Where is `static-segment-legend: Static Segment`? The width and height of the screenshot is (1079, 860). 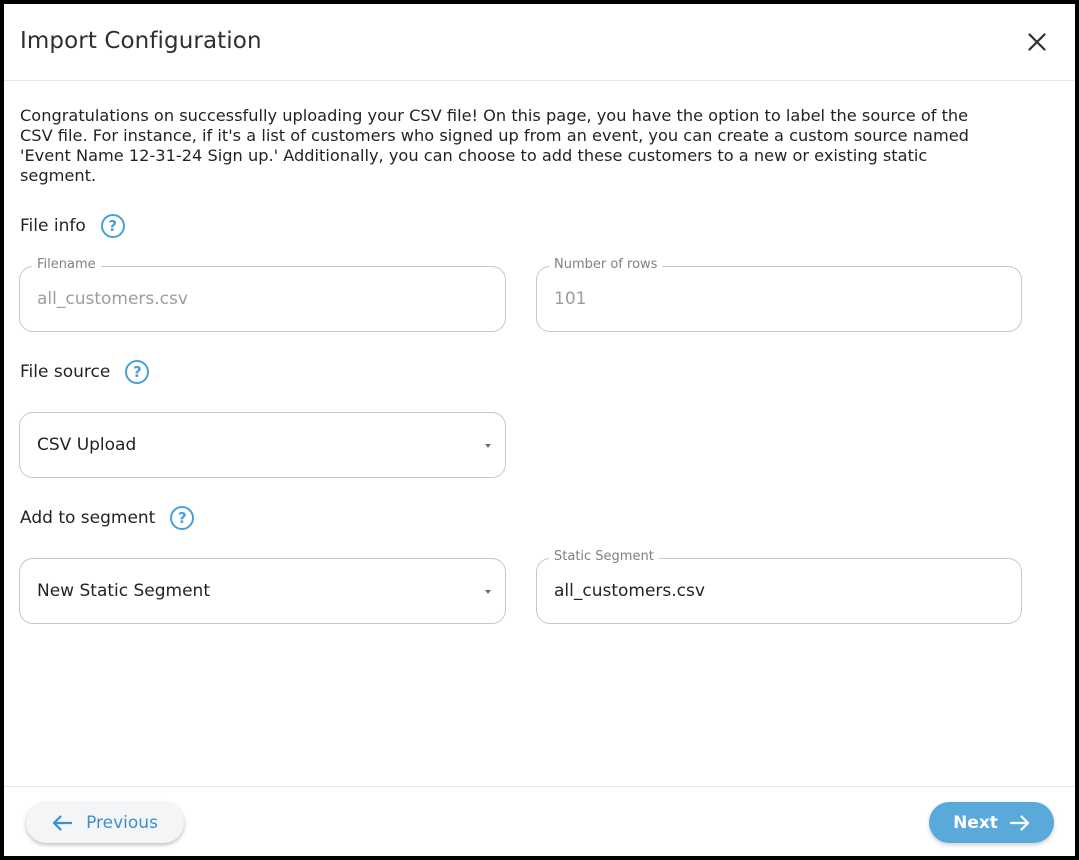
static-segment-legend: Static Segment is located at coordinates (604, 556).